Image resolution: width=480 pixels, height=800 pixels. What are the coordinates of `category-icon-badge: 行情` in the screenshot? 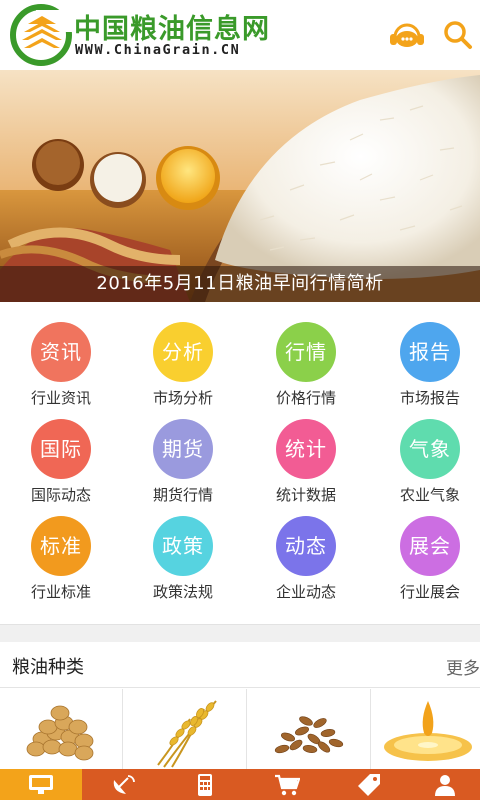 It's located at (306, 352).